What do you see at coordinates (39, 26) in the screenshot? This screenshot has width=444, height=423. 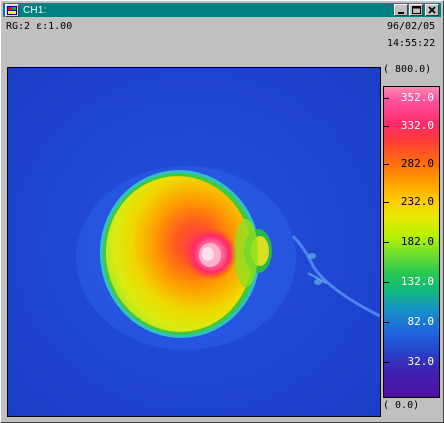 I see `range-emissivity-readout: RG:2 ε:1.00` at bounding box center [39, 26].